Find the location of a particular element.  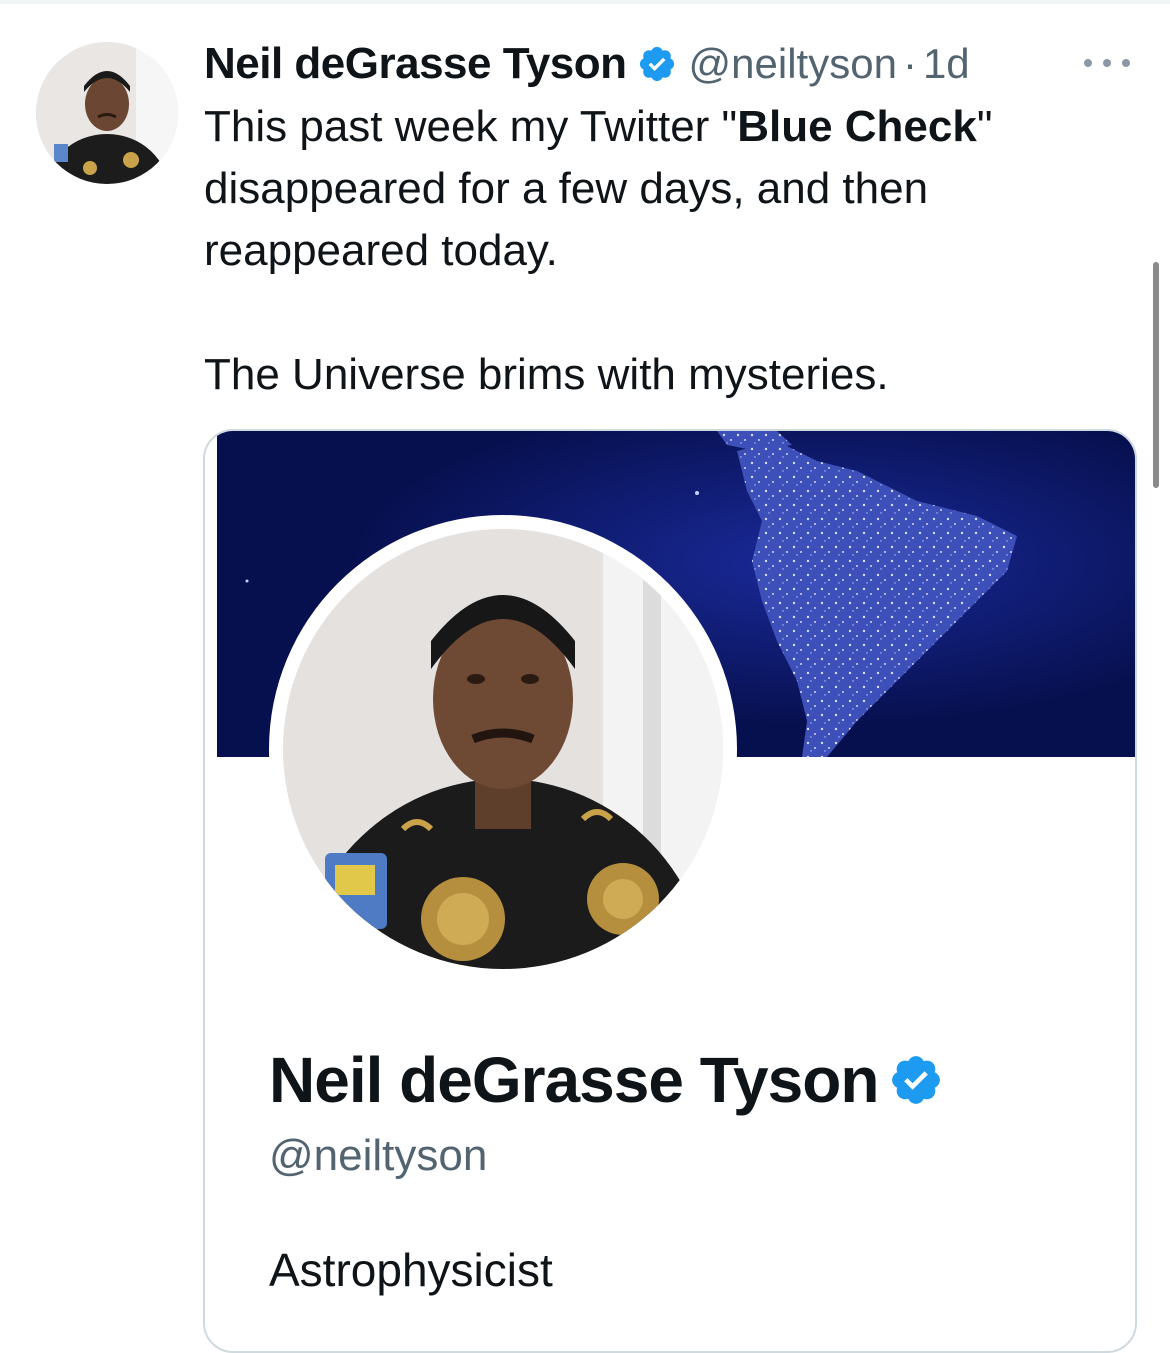

more-options-icon is located at coordinates (1107, 63).